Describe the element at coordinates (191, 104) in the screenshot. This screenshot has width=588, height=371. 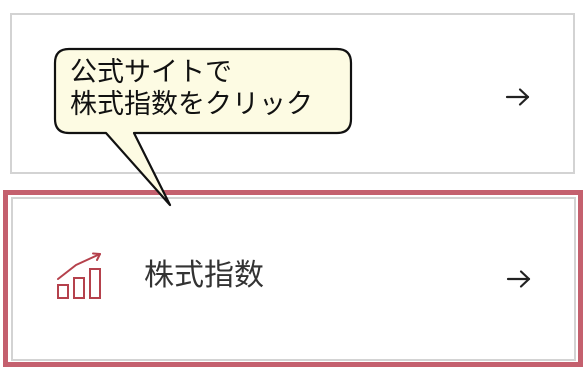
I see `callout-line-2: 株式指数をクリック` at that location.